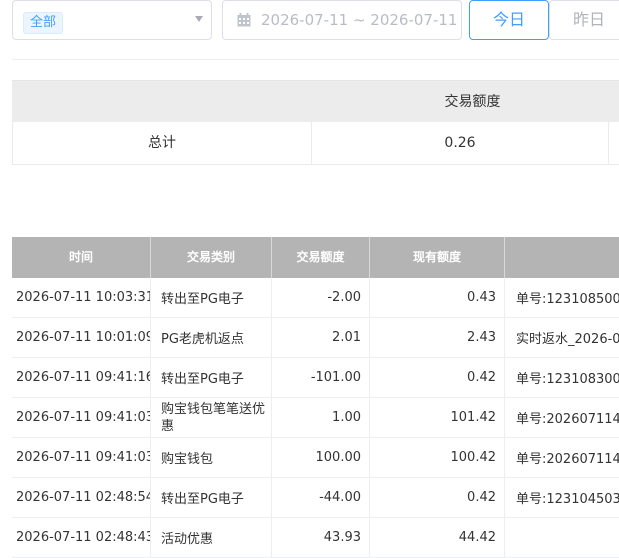  Describe the element at coordinates (509, 20) in the screenshot. I see `today-button: 今日` at that location.